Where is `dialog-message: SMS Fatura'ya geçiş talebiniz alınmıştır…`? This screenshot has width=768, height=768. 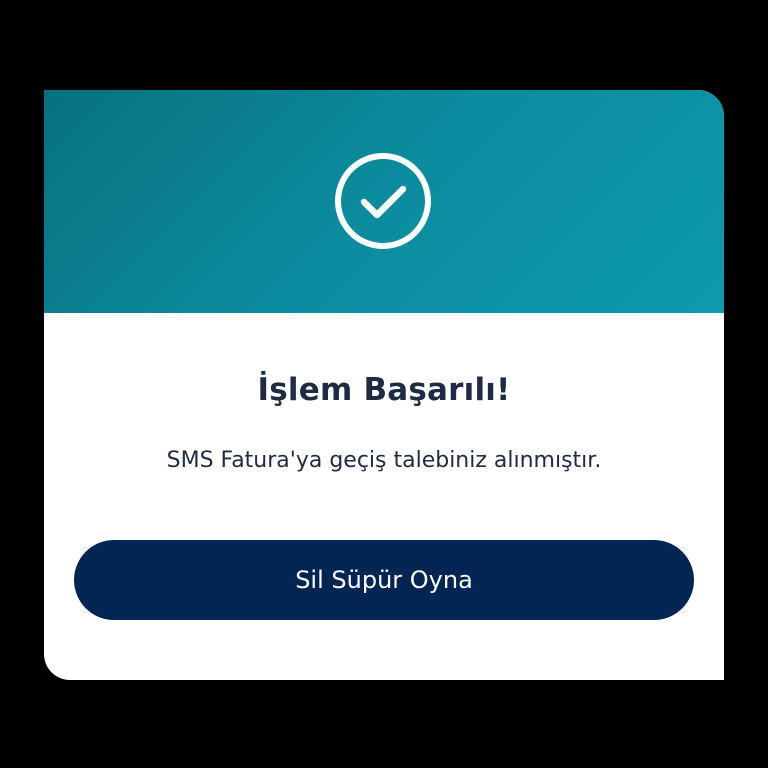 dialog-message: SMS Fatura'ya geçiş talebiniz alınmıştır… is located at coordinates (384, 460).